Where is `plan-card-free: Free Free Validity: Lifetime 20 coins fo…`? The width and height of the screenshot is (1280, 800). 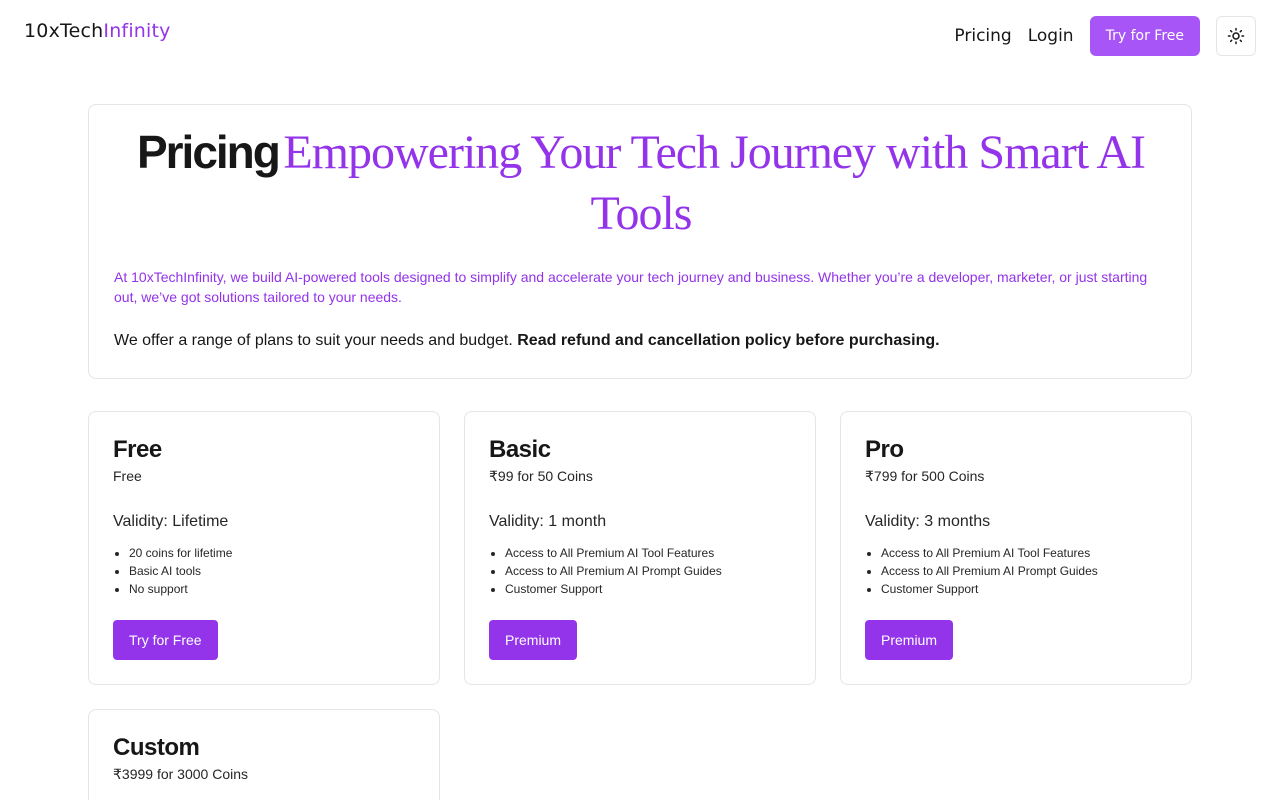 plan-card-free: Free Free Validity: Lifetime 20 coins fo… is located at coordinates (264, 548).